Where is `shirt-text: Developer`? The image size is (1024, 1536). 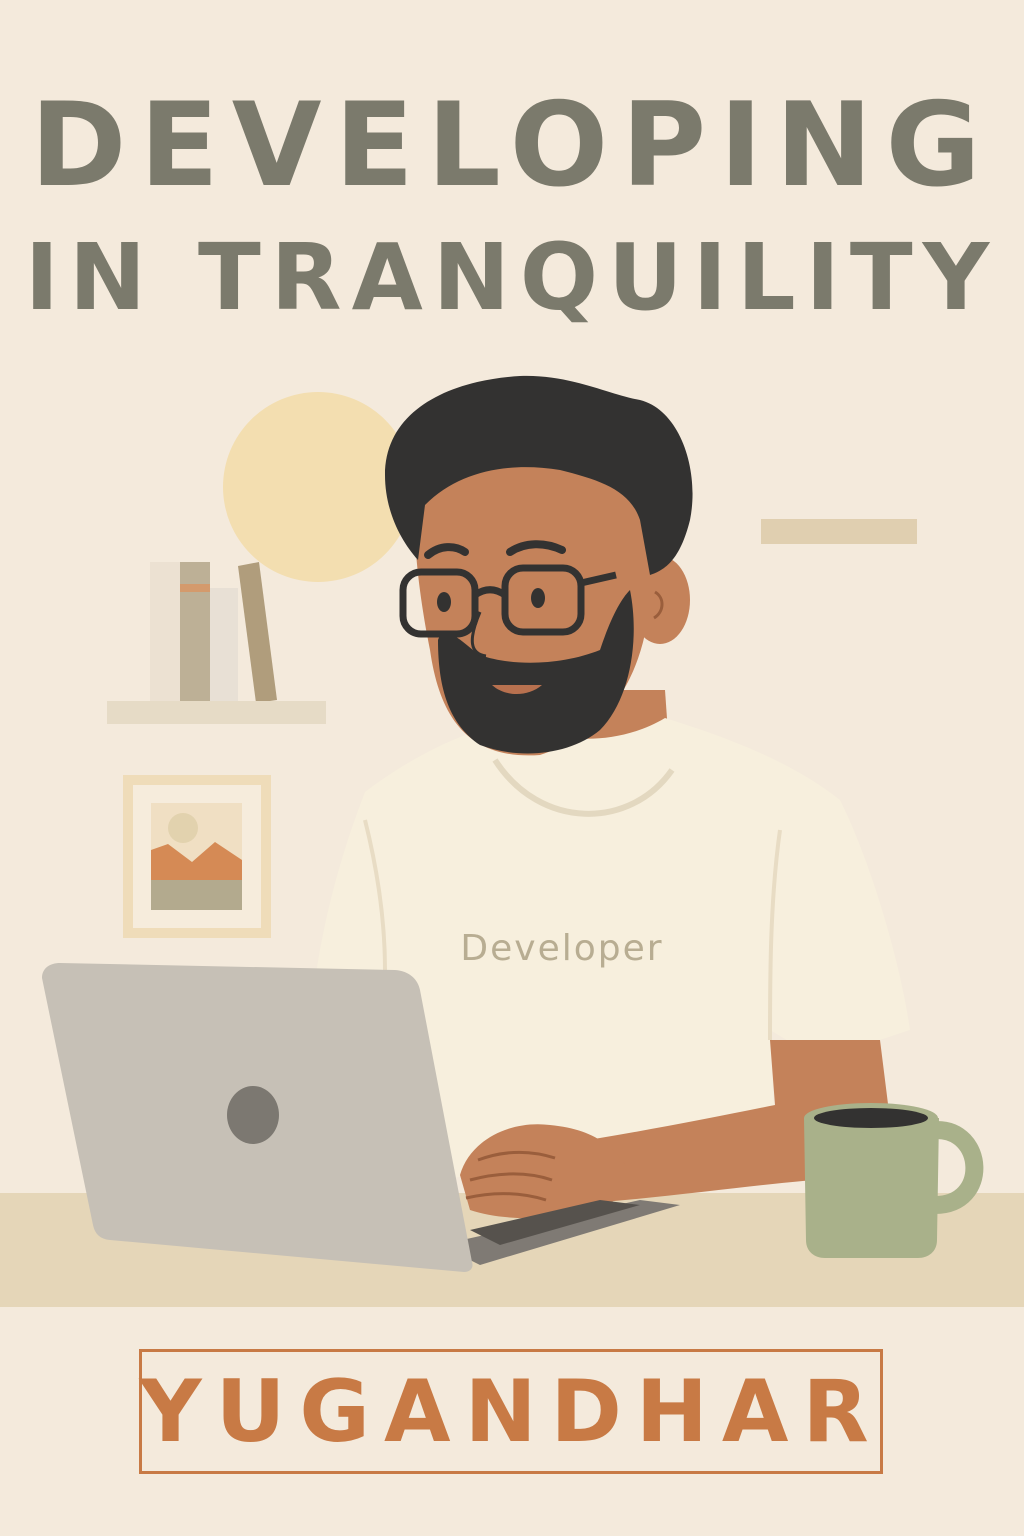
shirt-text: Developer is located at coordinates (561, 948).